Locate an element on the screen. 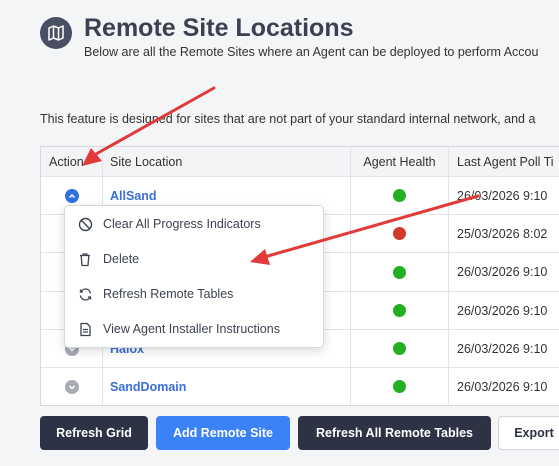 This screenshot has width=559, height=466. menu-item-label: Clear All Progress Indicators is located at coordinates (182, 224).